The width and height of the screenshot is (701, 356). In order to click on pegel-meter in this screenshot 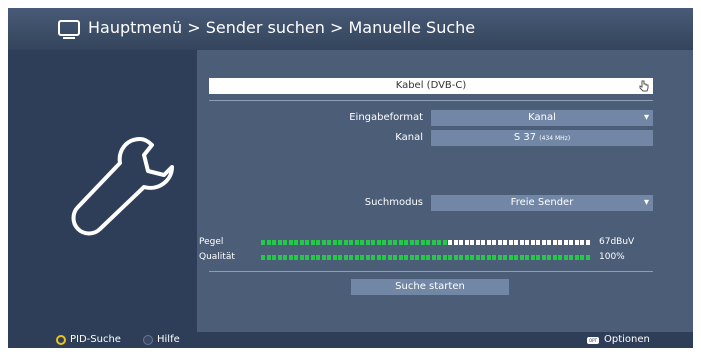, I will do `click(427, 242)`.